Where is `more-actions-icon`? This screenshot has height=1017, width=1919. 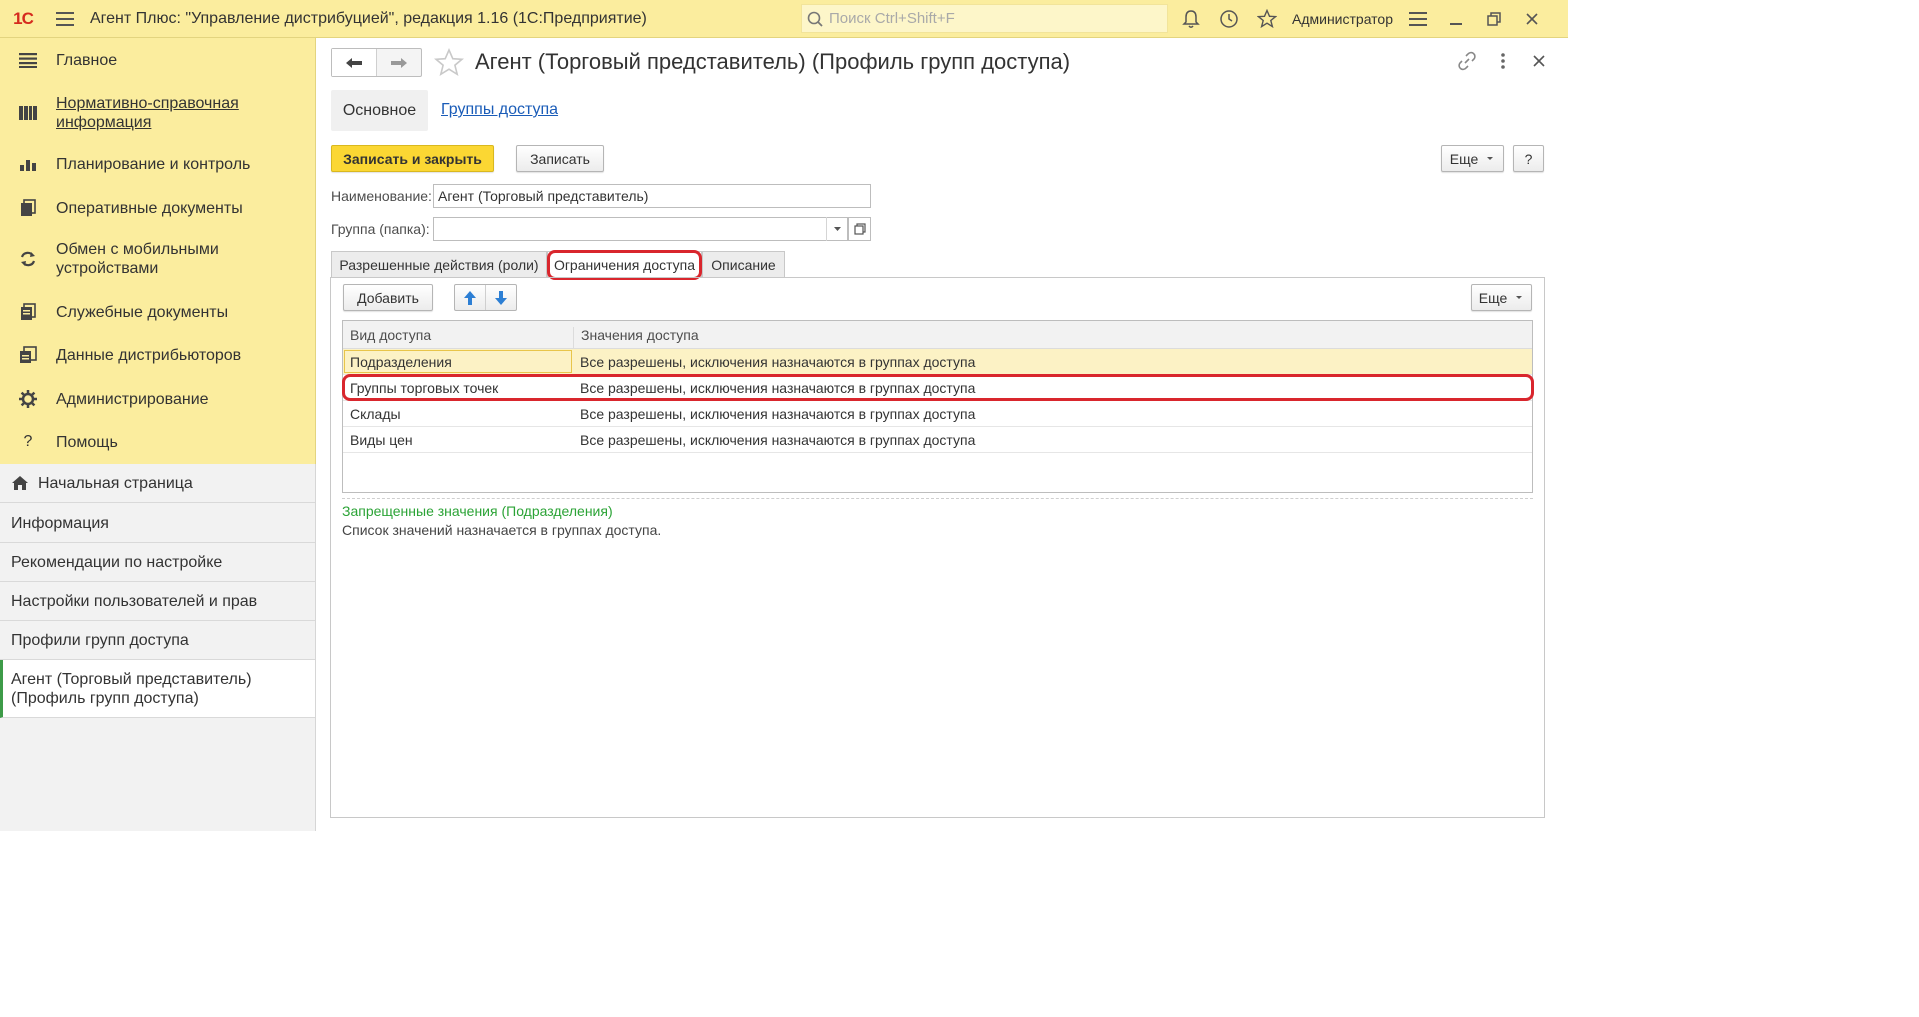
more-actions-icon is located at coordinates (1503, 61).